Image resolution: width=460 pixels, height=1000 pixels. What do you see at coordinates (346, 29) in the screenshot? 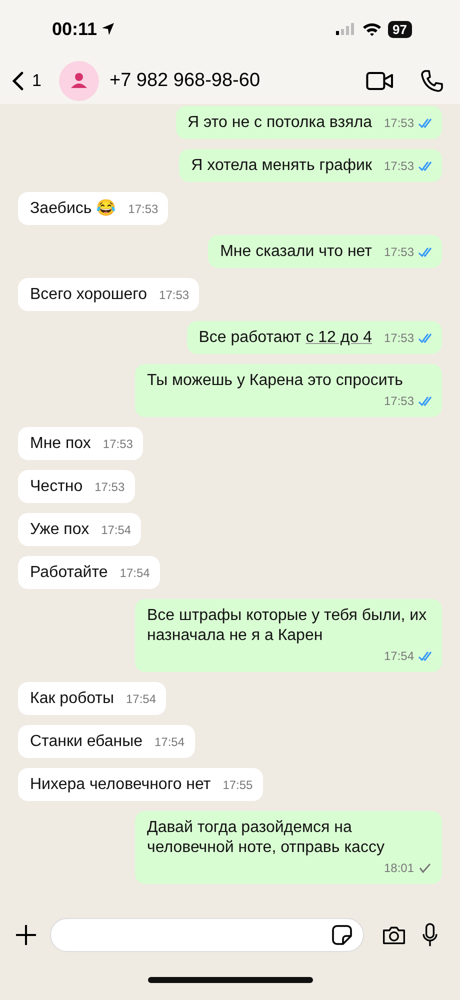
I see `signal-icon` at bounding box center [346, 29].